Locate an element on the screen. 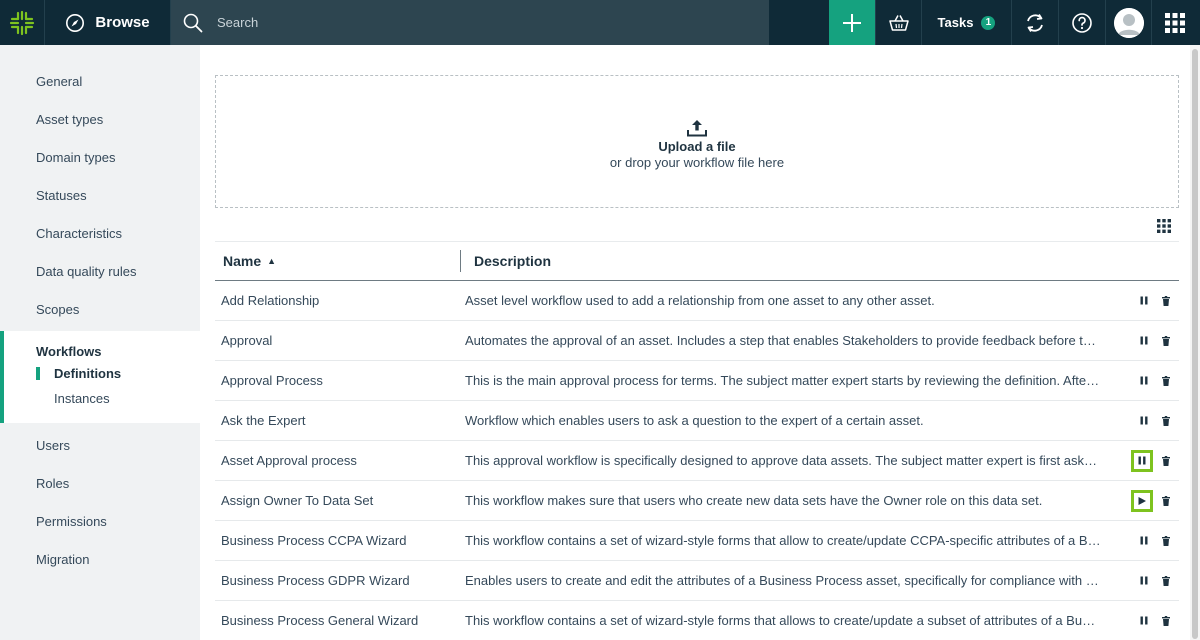 The width and height of the screenshot is (1200, 640). top-navigation-bar: Browse Tasks 1 is located at coordinates (600, 22).